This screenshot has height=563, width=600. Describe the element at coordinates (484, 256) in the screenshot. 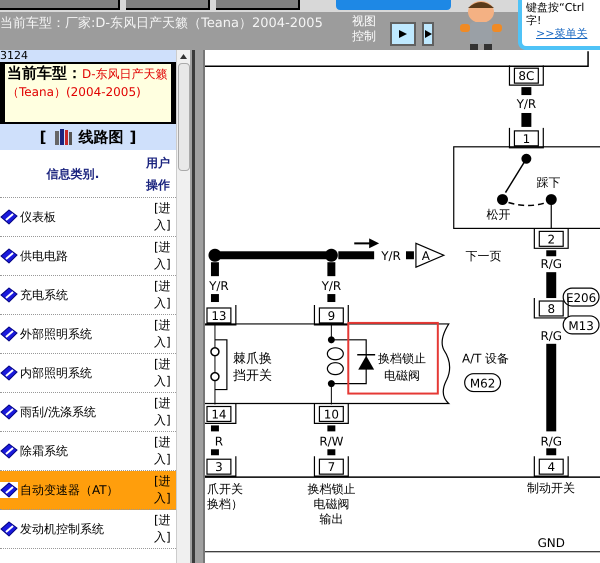

I see `page-link-label: 下一页` at that location.